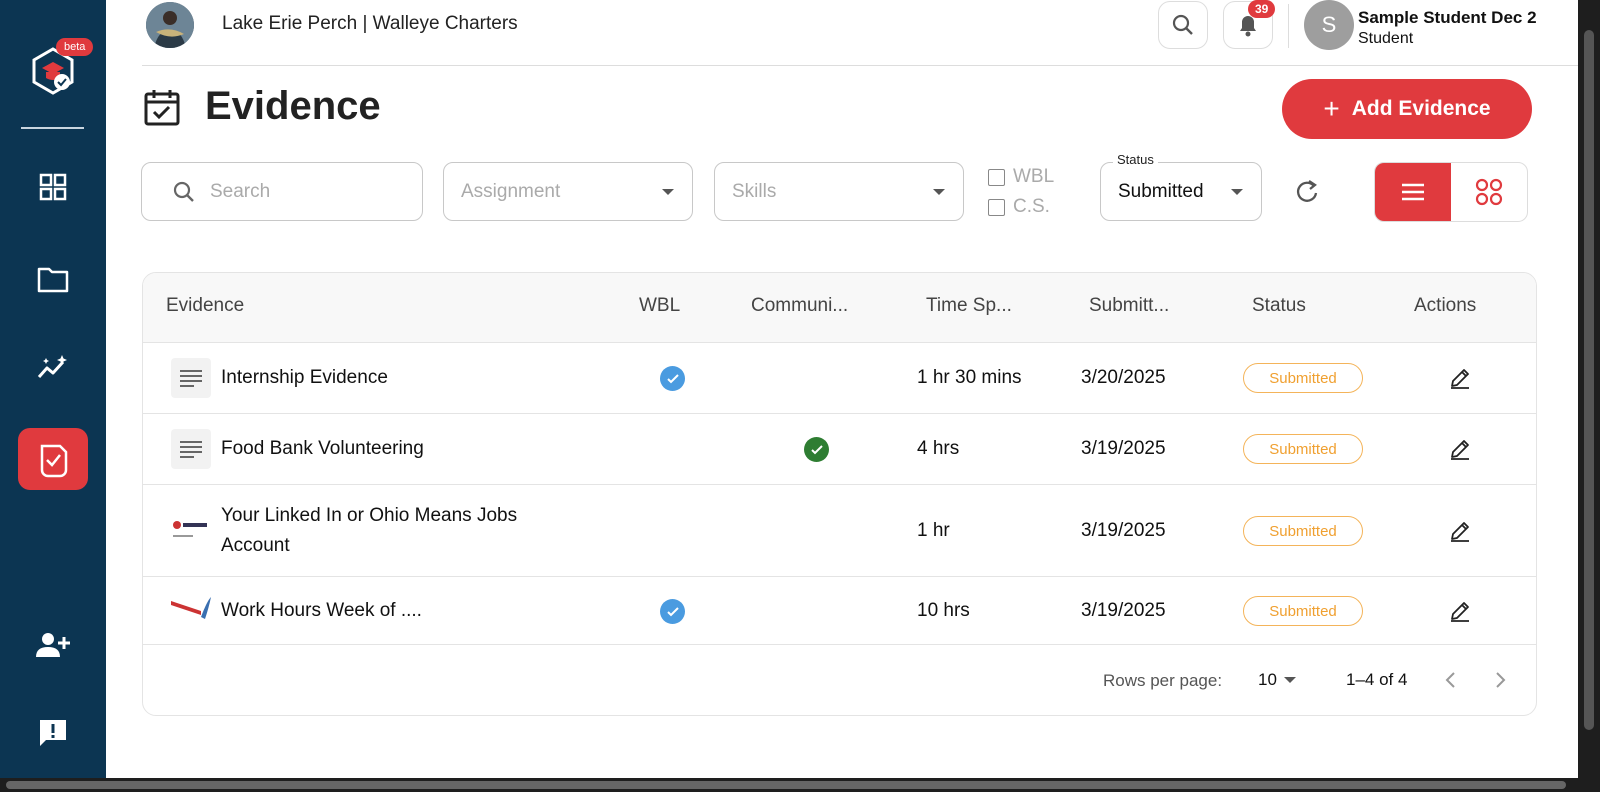  I want to click on time-spent: 4 hrs, so click(938, 448).